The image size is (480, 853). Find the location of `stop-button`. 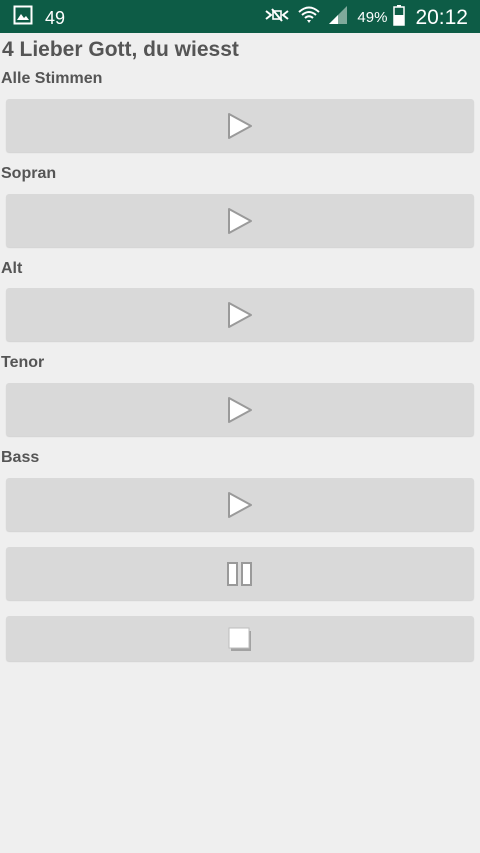

stop-button is located at coordinates (240, 638).